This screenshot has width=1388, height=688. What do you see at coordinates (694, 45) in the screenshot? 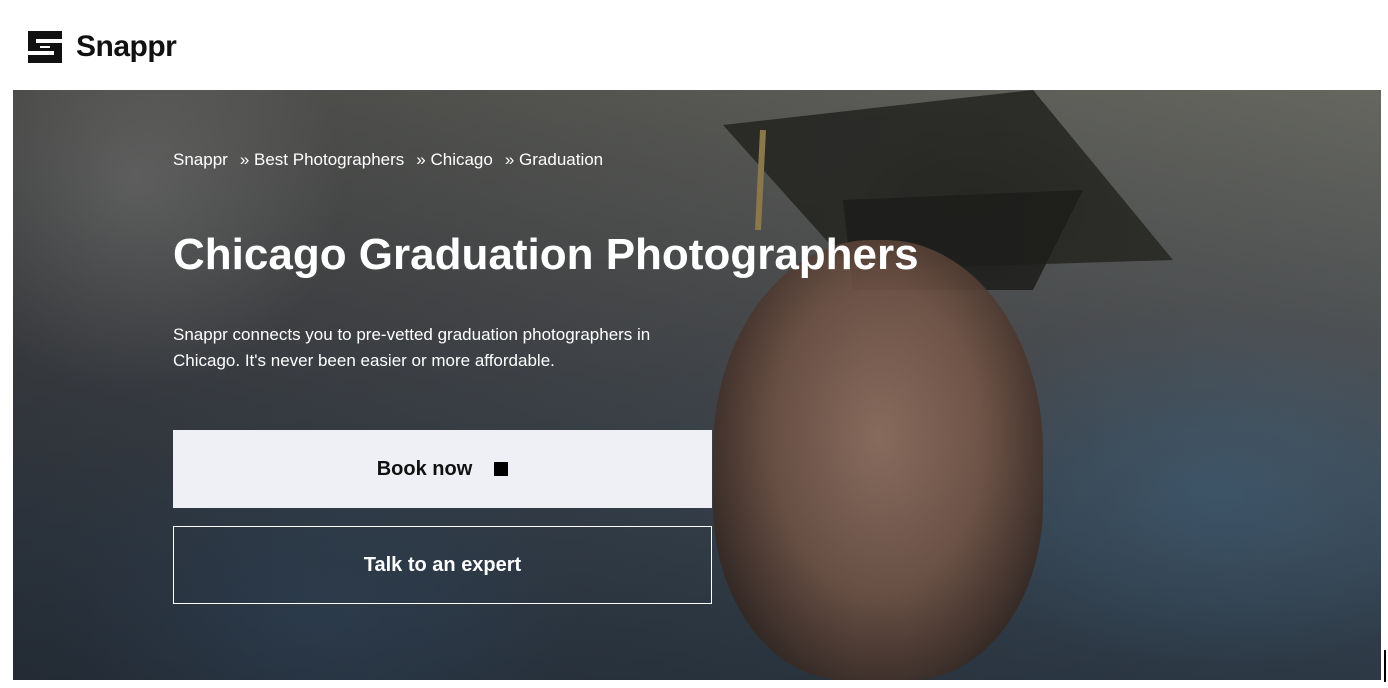
I see `site-header: Snappr` at bounding box center [694, 45].